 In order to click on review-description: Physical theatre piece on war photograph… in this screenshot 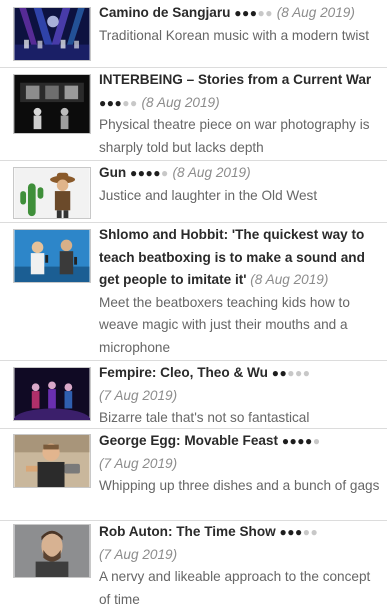, I will do `click(234, 136)`.